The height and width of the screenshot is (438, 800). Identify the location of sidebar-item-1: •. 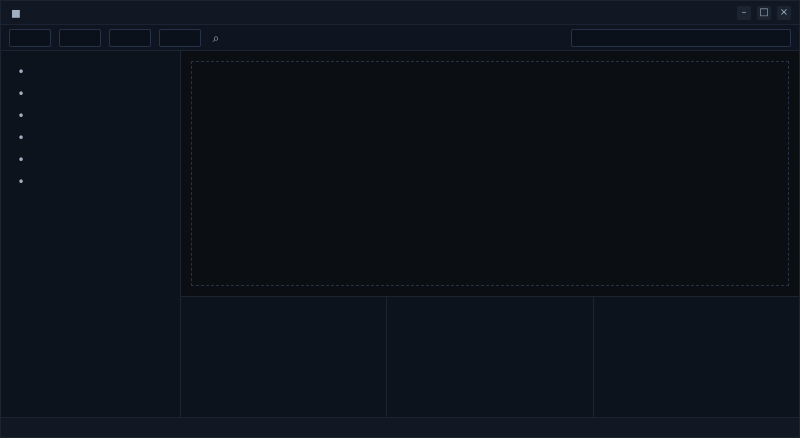
(90, 72).